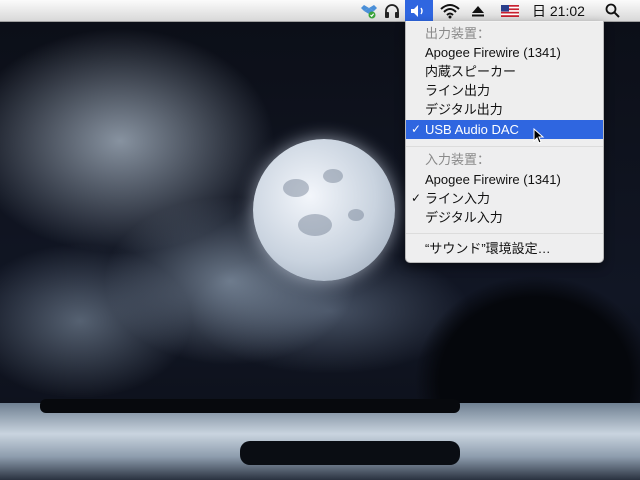  Describe the element at coordinates (504, 52) in the screenshot. I see `output-item-apogee: Apogee Firewire (1341)` at that location.